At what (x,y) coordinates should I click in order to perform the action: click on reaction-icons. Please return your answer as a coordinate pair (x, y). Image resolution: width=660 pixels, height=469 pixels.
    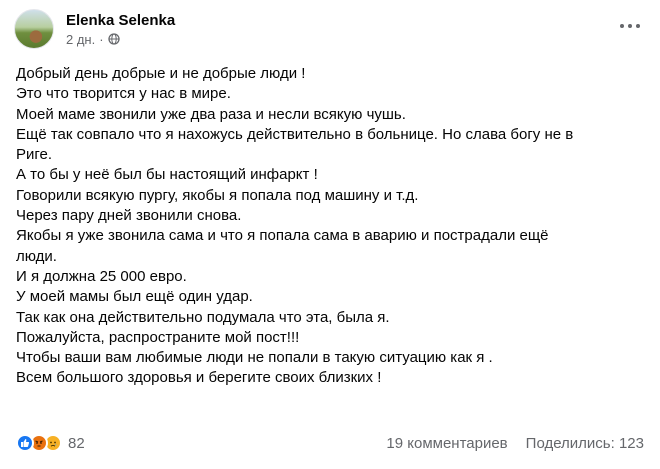
    Looking at the image, I should click on (39, 443).